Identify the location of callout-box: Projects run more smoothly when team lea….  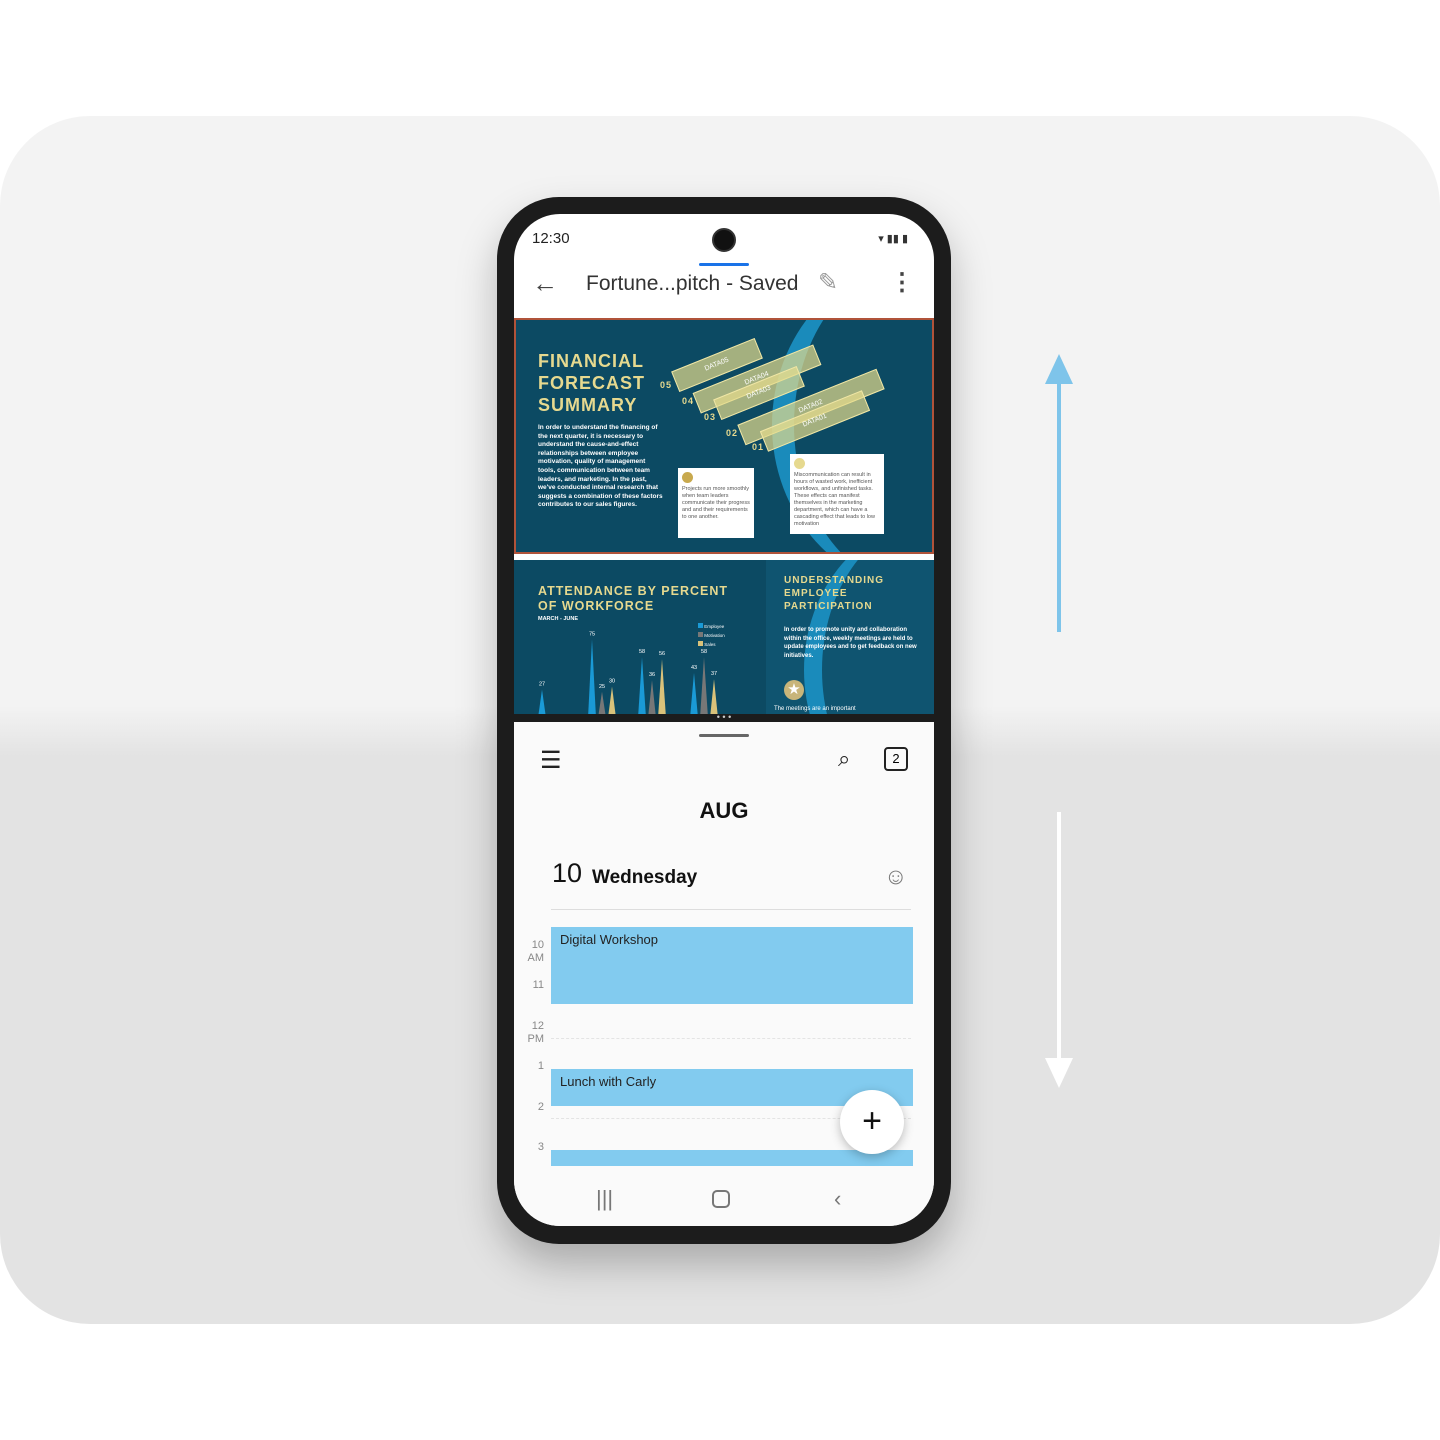
(716, 503).